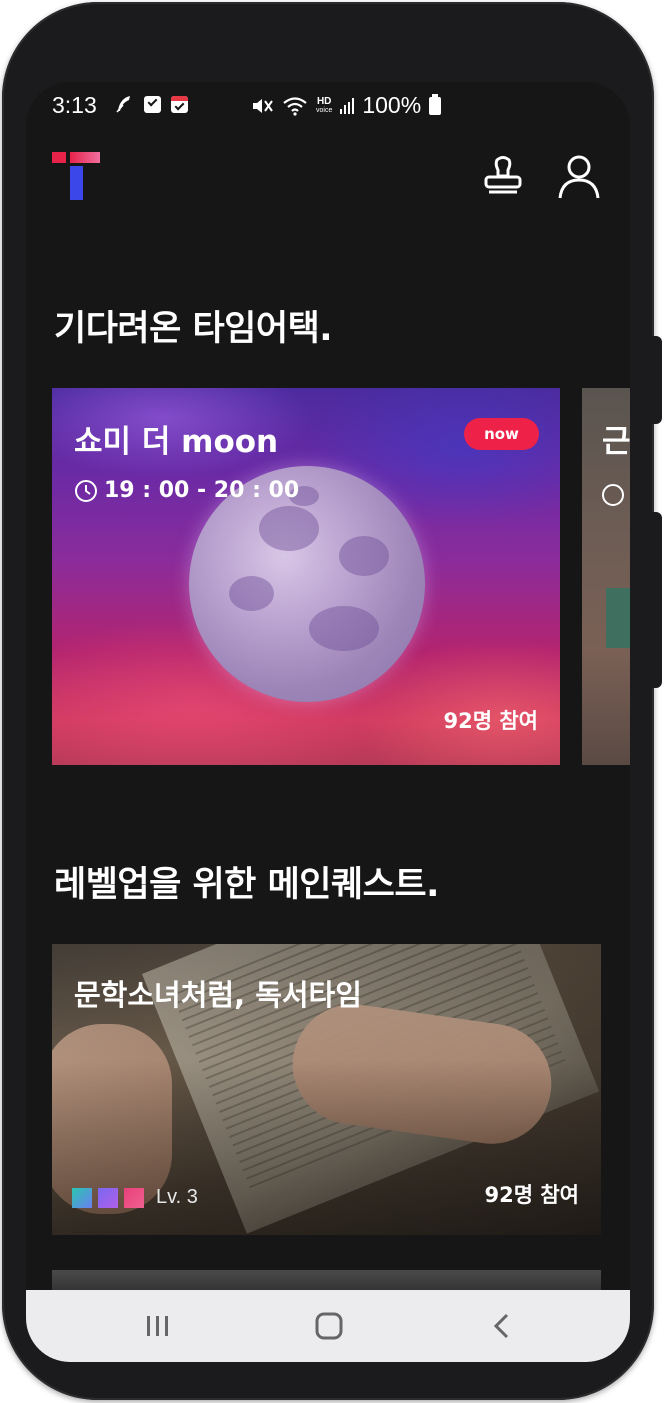 Image resolution: width=664 pixels, height=1403 pixels. Describe the element at coordinates (74, 105) in the screenshot. I see `status-time: 3:13` at that location.